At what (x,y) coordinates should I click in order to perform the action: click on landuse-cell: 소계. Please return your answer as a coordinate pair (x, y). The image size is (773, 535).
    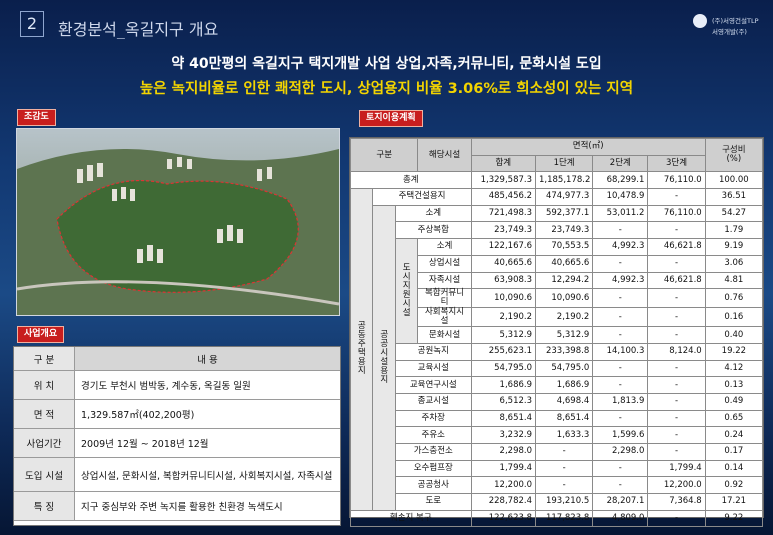
    Looking at the image, I should click on (444, 247).